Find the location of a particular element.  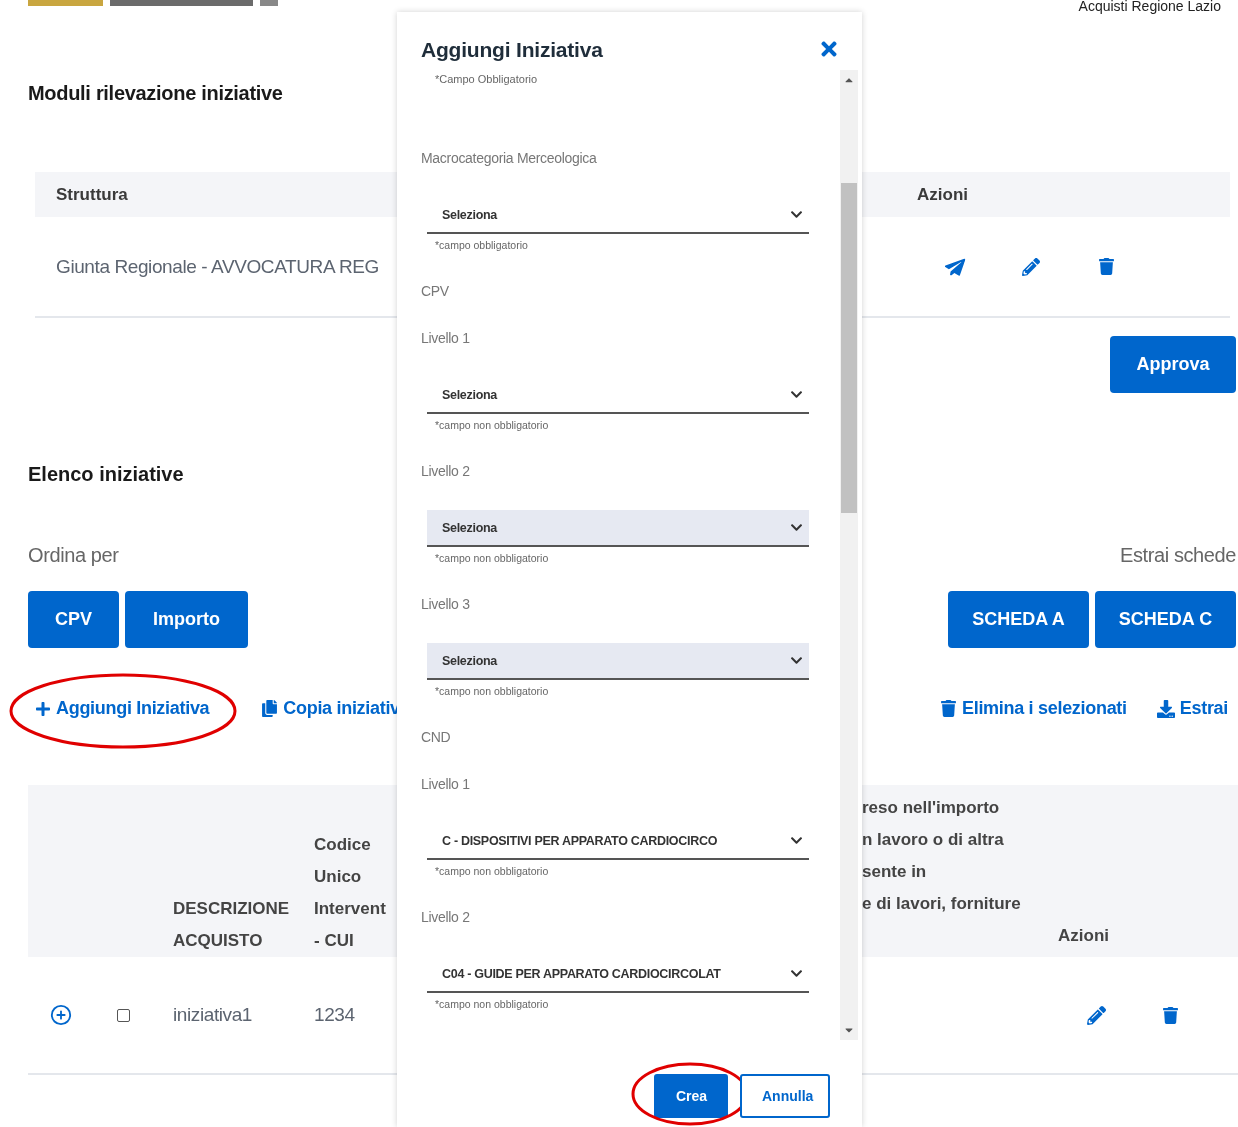

column-header: Intervent is located at coordinates (350, 909).